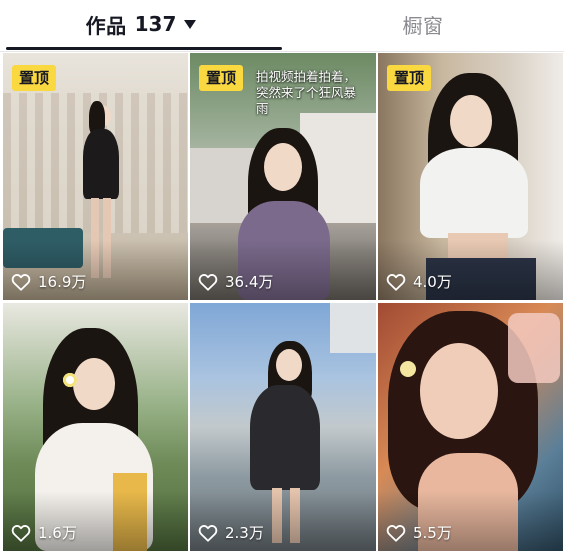 This screenshot has width=564, height=551. Describe the element at coordinates (282, 51) in the screenshot. I see `tabs-divider` at that location.